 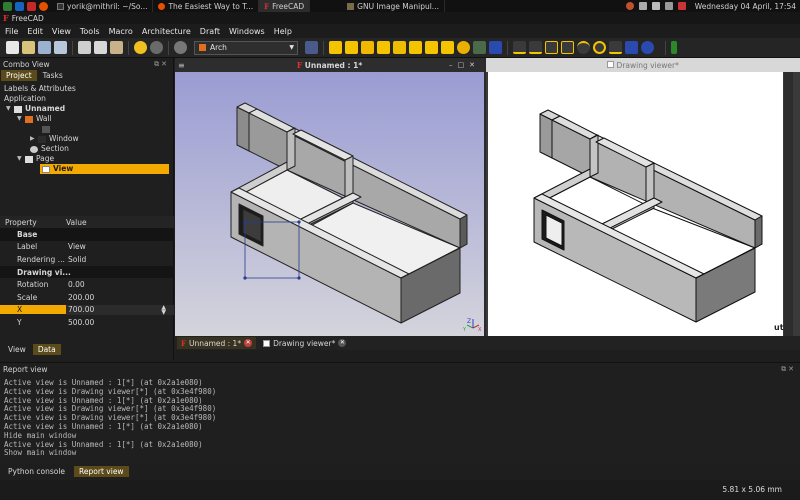 I want to click on arch-remove-icon, so click(x=495, y=47).